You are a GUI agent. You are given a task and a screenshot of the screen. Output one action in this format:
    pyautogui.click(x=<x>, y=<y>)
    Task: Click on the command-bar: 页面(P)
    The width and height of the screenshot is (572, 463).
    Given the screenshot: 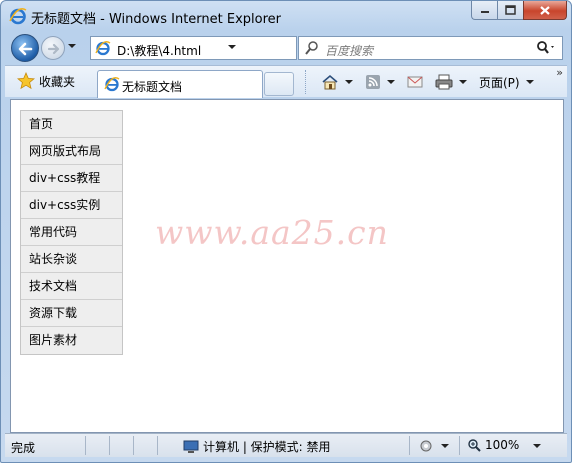 What is the action you would take?
    pyautogui.click(x=422, y=82)
    